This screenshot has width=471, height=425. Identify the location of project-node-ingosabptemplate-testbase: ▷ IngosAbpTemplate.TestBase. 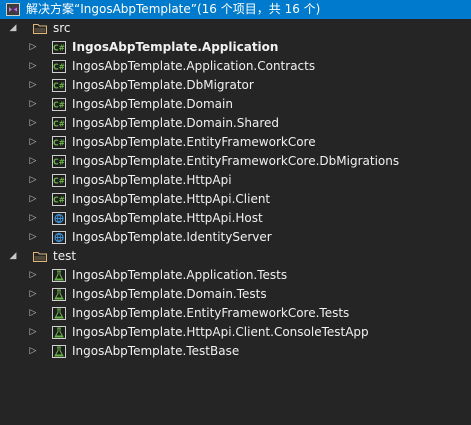
(235, 351).